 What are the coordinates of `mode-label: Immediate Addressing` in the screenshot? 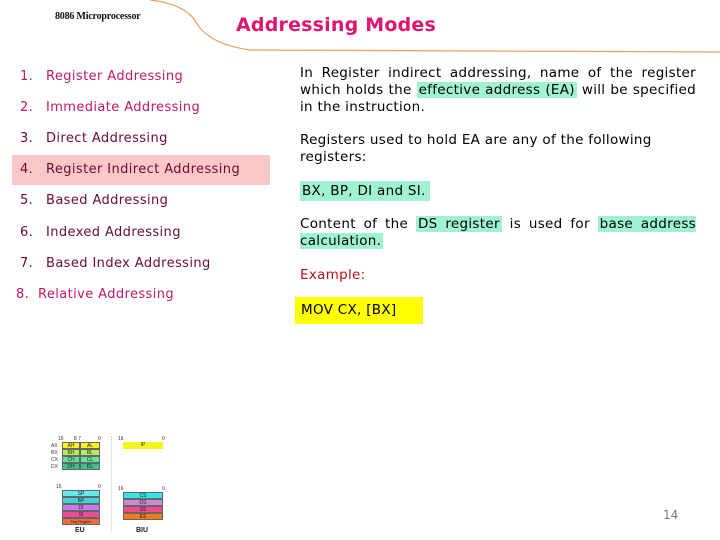 It's located at (123, 107).